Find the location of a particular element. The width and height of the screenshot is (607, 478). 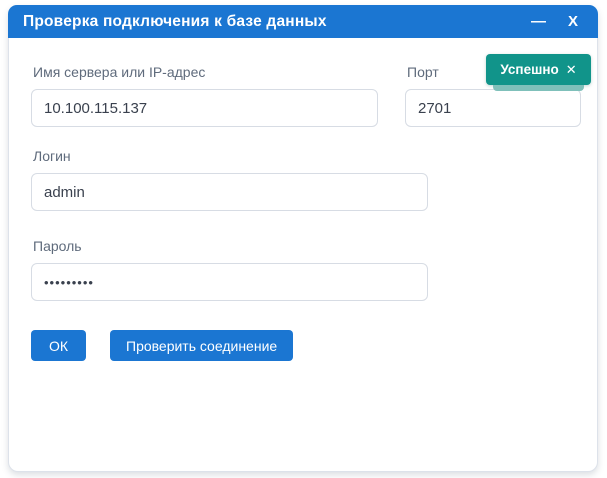

server-label: Имя сервера или IP-адрес is located at coordinates (119, 72).